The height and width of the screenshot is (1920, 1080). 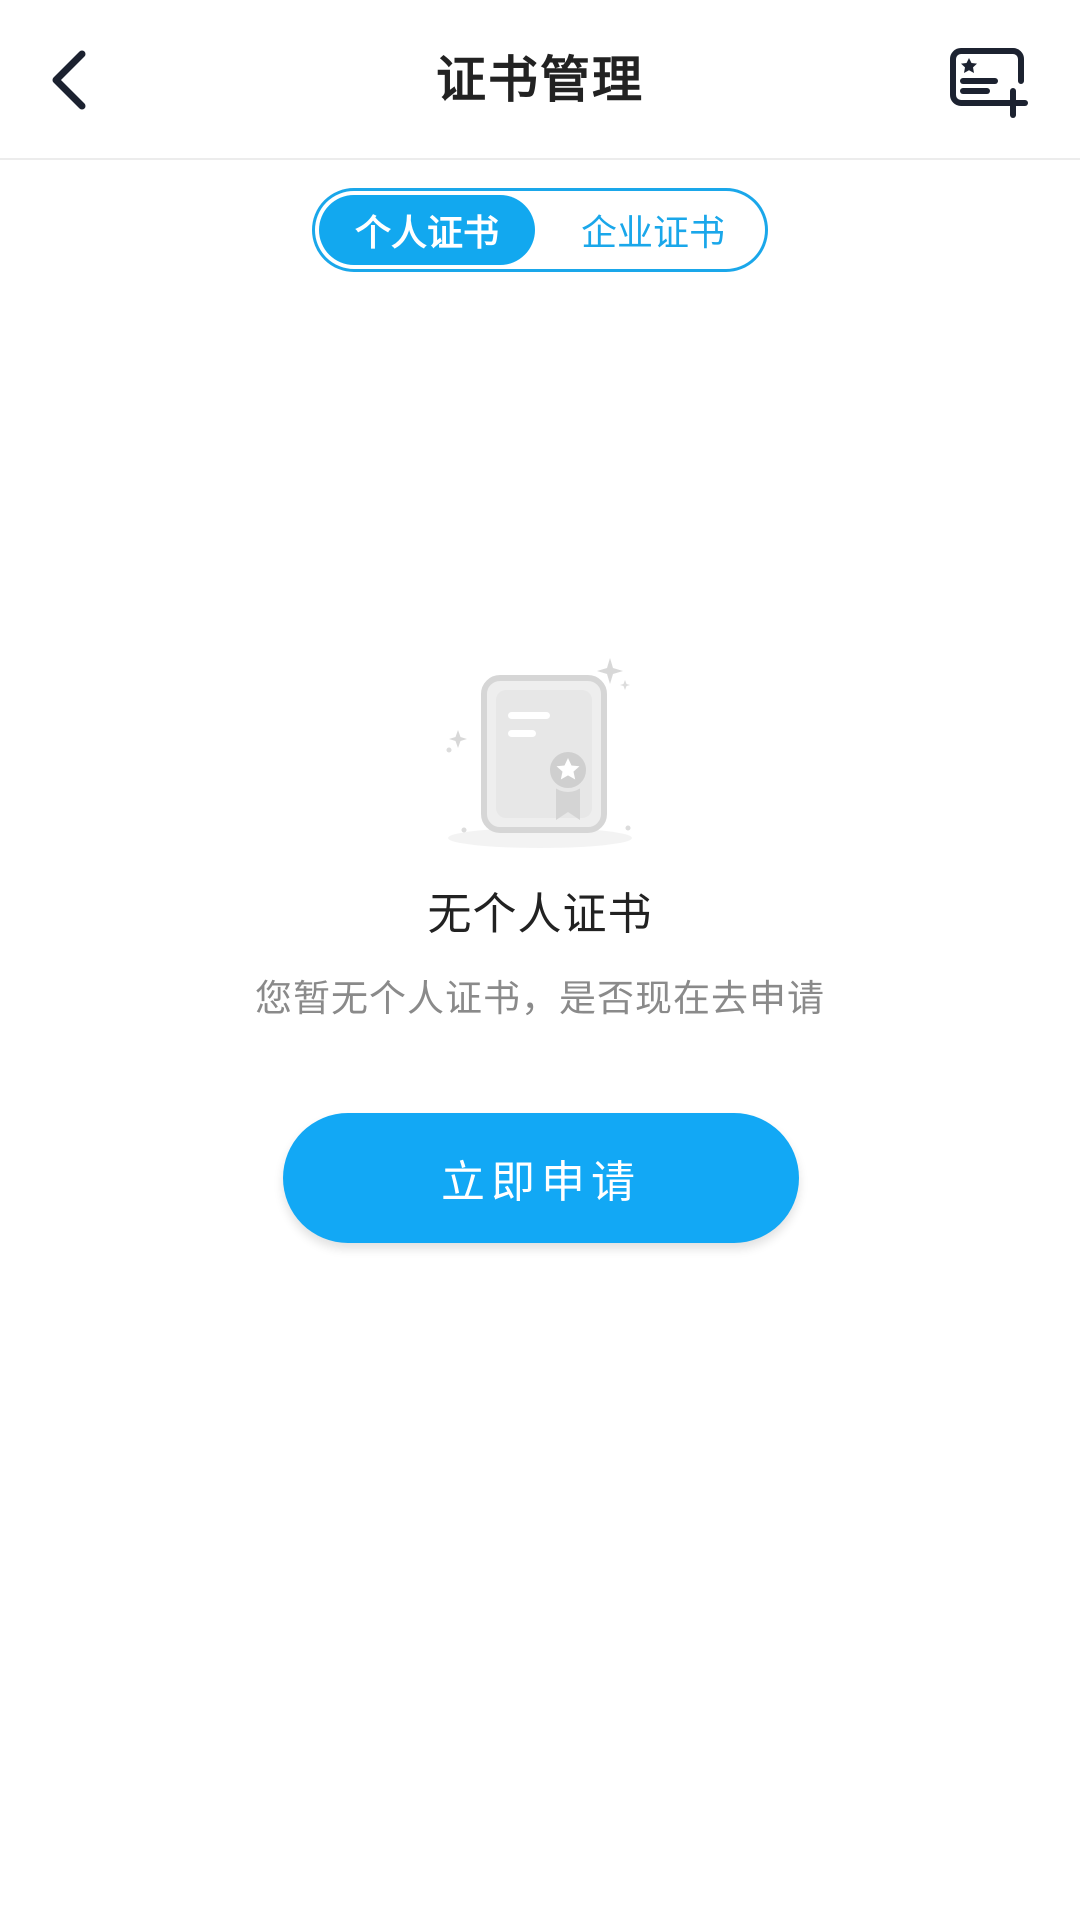 What do you see at coordinates (540, 914) in the screenshot?
I see `empty-state-title: 无个人证书` at bounding box center [540, 914].